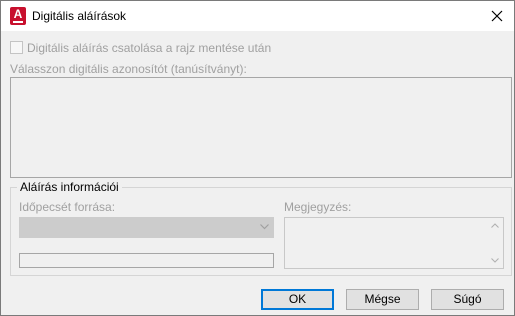  Describe the element at coordinates (495, 225) in the screenshot. I see `scroll-up-icon` at that location.